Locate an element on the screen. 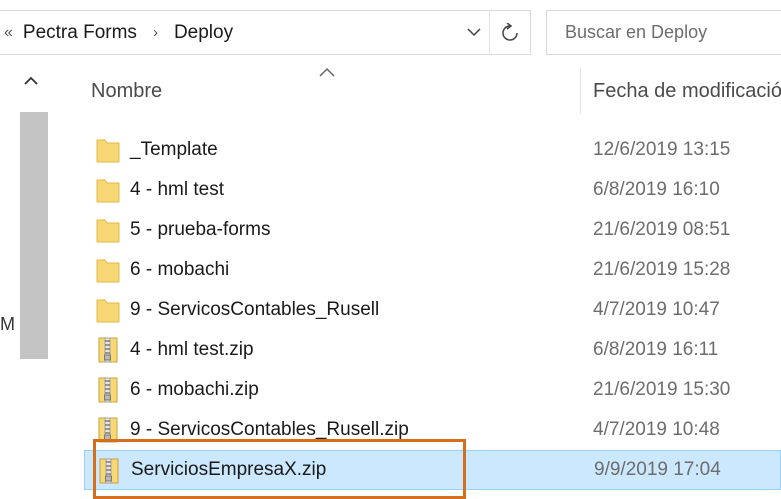 The image size is (781, 499). file-row: 6 - mobachi 21/6/2019 15:28 is located at coordinates (432, 270).